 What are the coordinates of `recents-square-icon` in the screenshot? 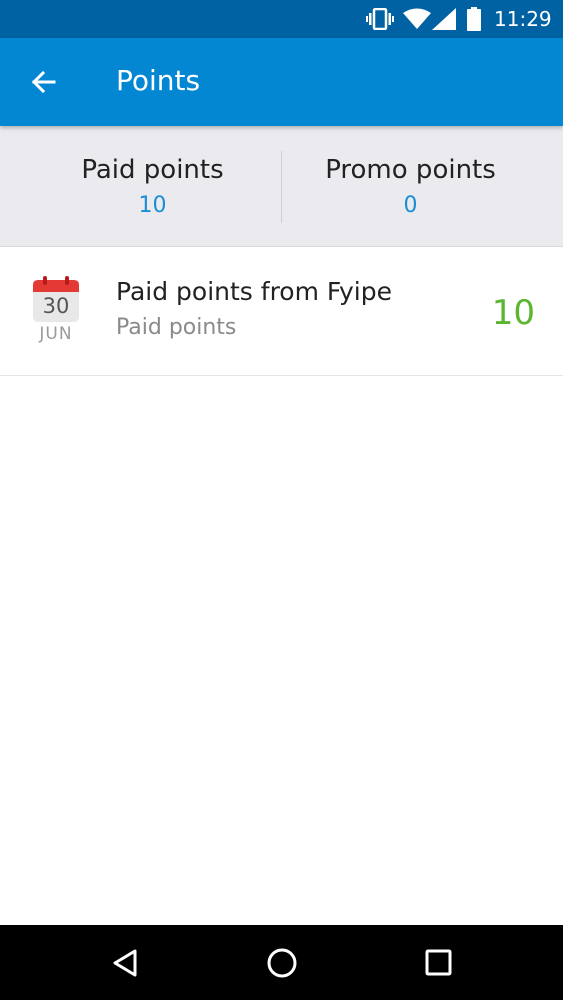 It's located at (438, 962).